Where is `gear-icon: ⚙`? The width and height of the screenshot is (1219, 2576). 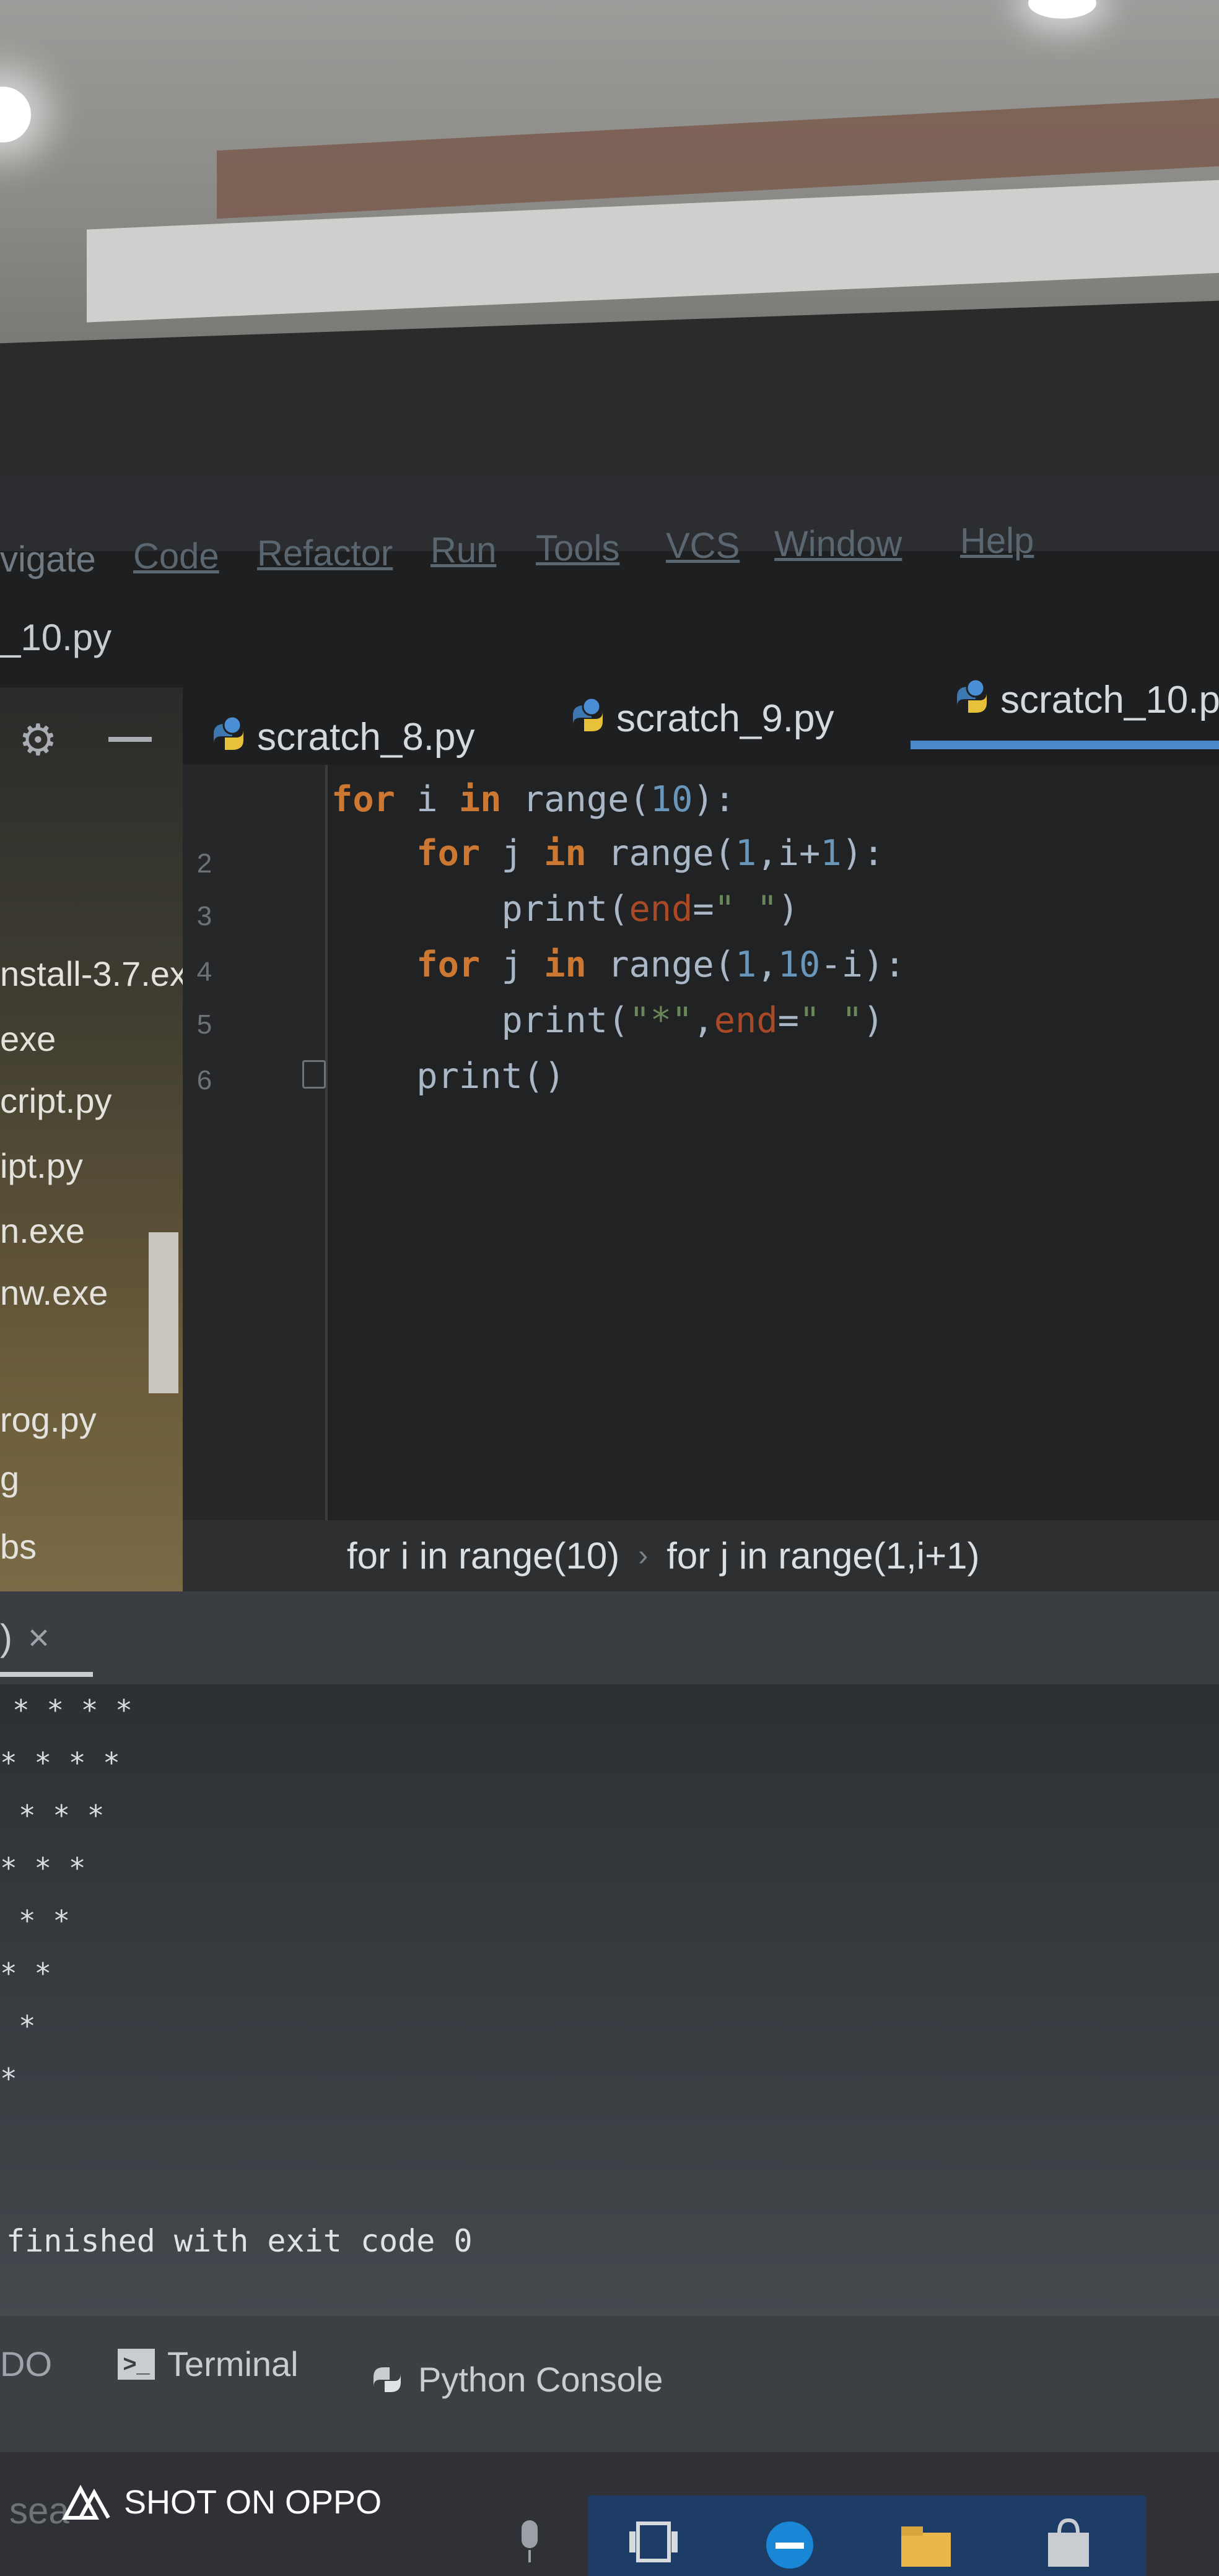 gear-icon: ⚙ is located at coordinates (40, 740).